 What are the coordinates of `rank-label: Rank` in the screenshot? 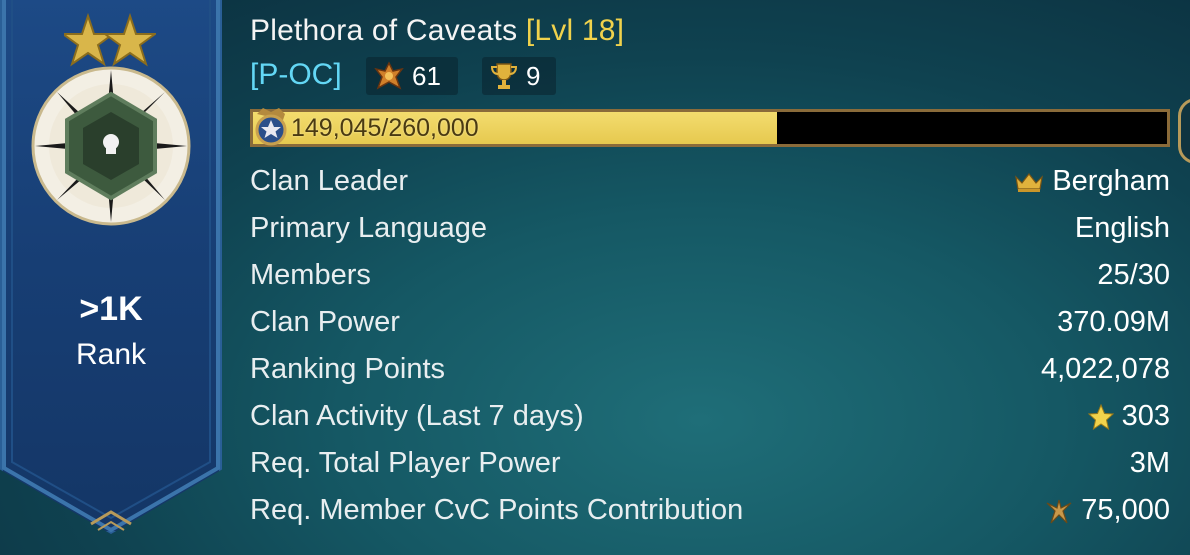 It's located at (111, 354).